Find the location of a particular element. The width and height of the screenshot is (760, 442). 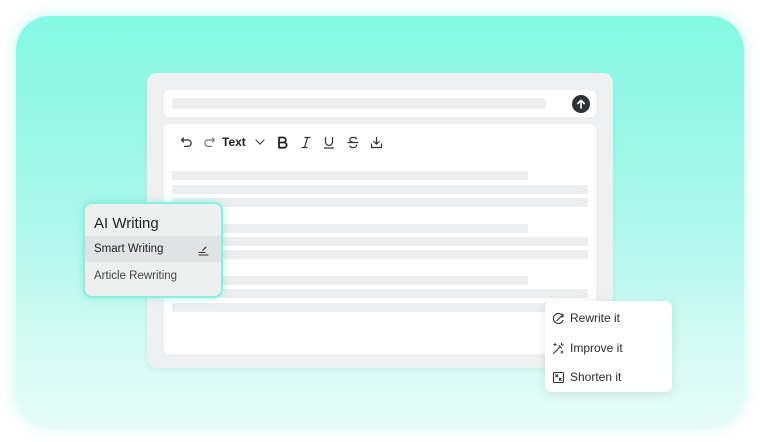

download-icon is located at coordinates (377, 142).